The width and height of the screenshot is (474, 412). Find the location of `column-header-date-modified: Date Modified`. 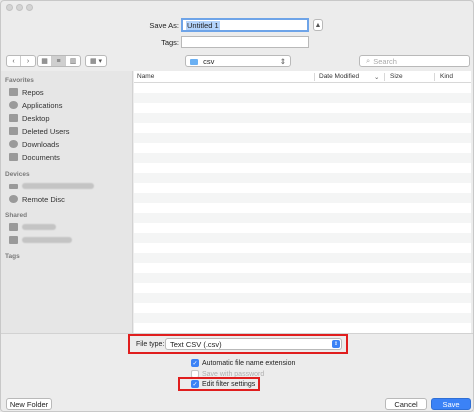

column-header-date-modified: Date Modified is located at coordinates (339, 76).